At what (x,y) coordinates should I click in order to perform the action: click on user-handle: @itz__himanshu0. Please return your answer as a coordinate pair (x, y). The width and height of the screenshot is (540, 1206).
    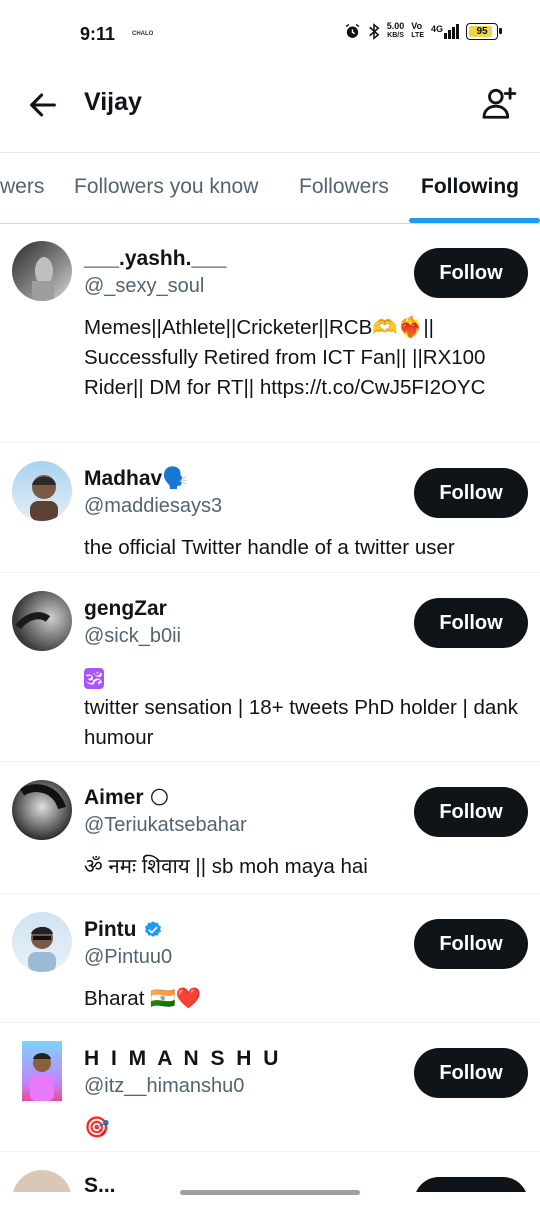
    Looking at the image, I should click on (164, 1086).